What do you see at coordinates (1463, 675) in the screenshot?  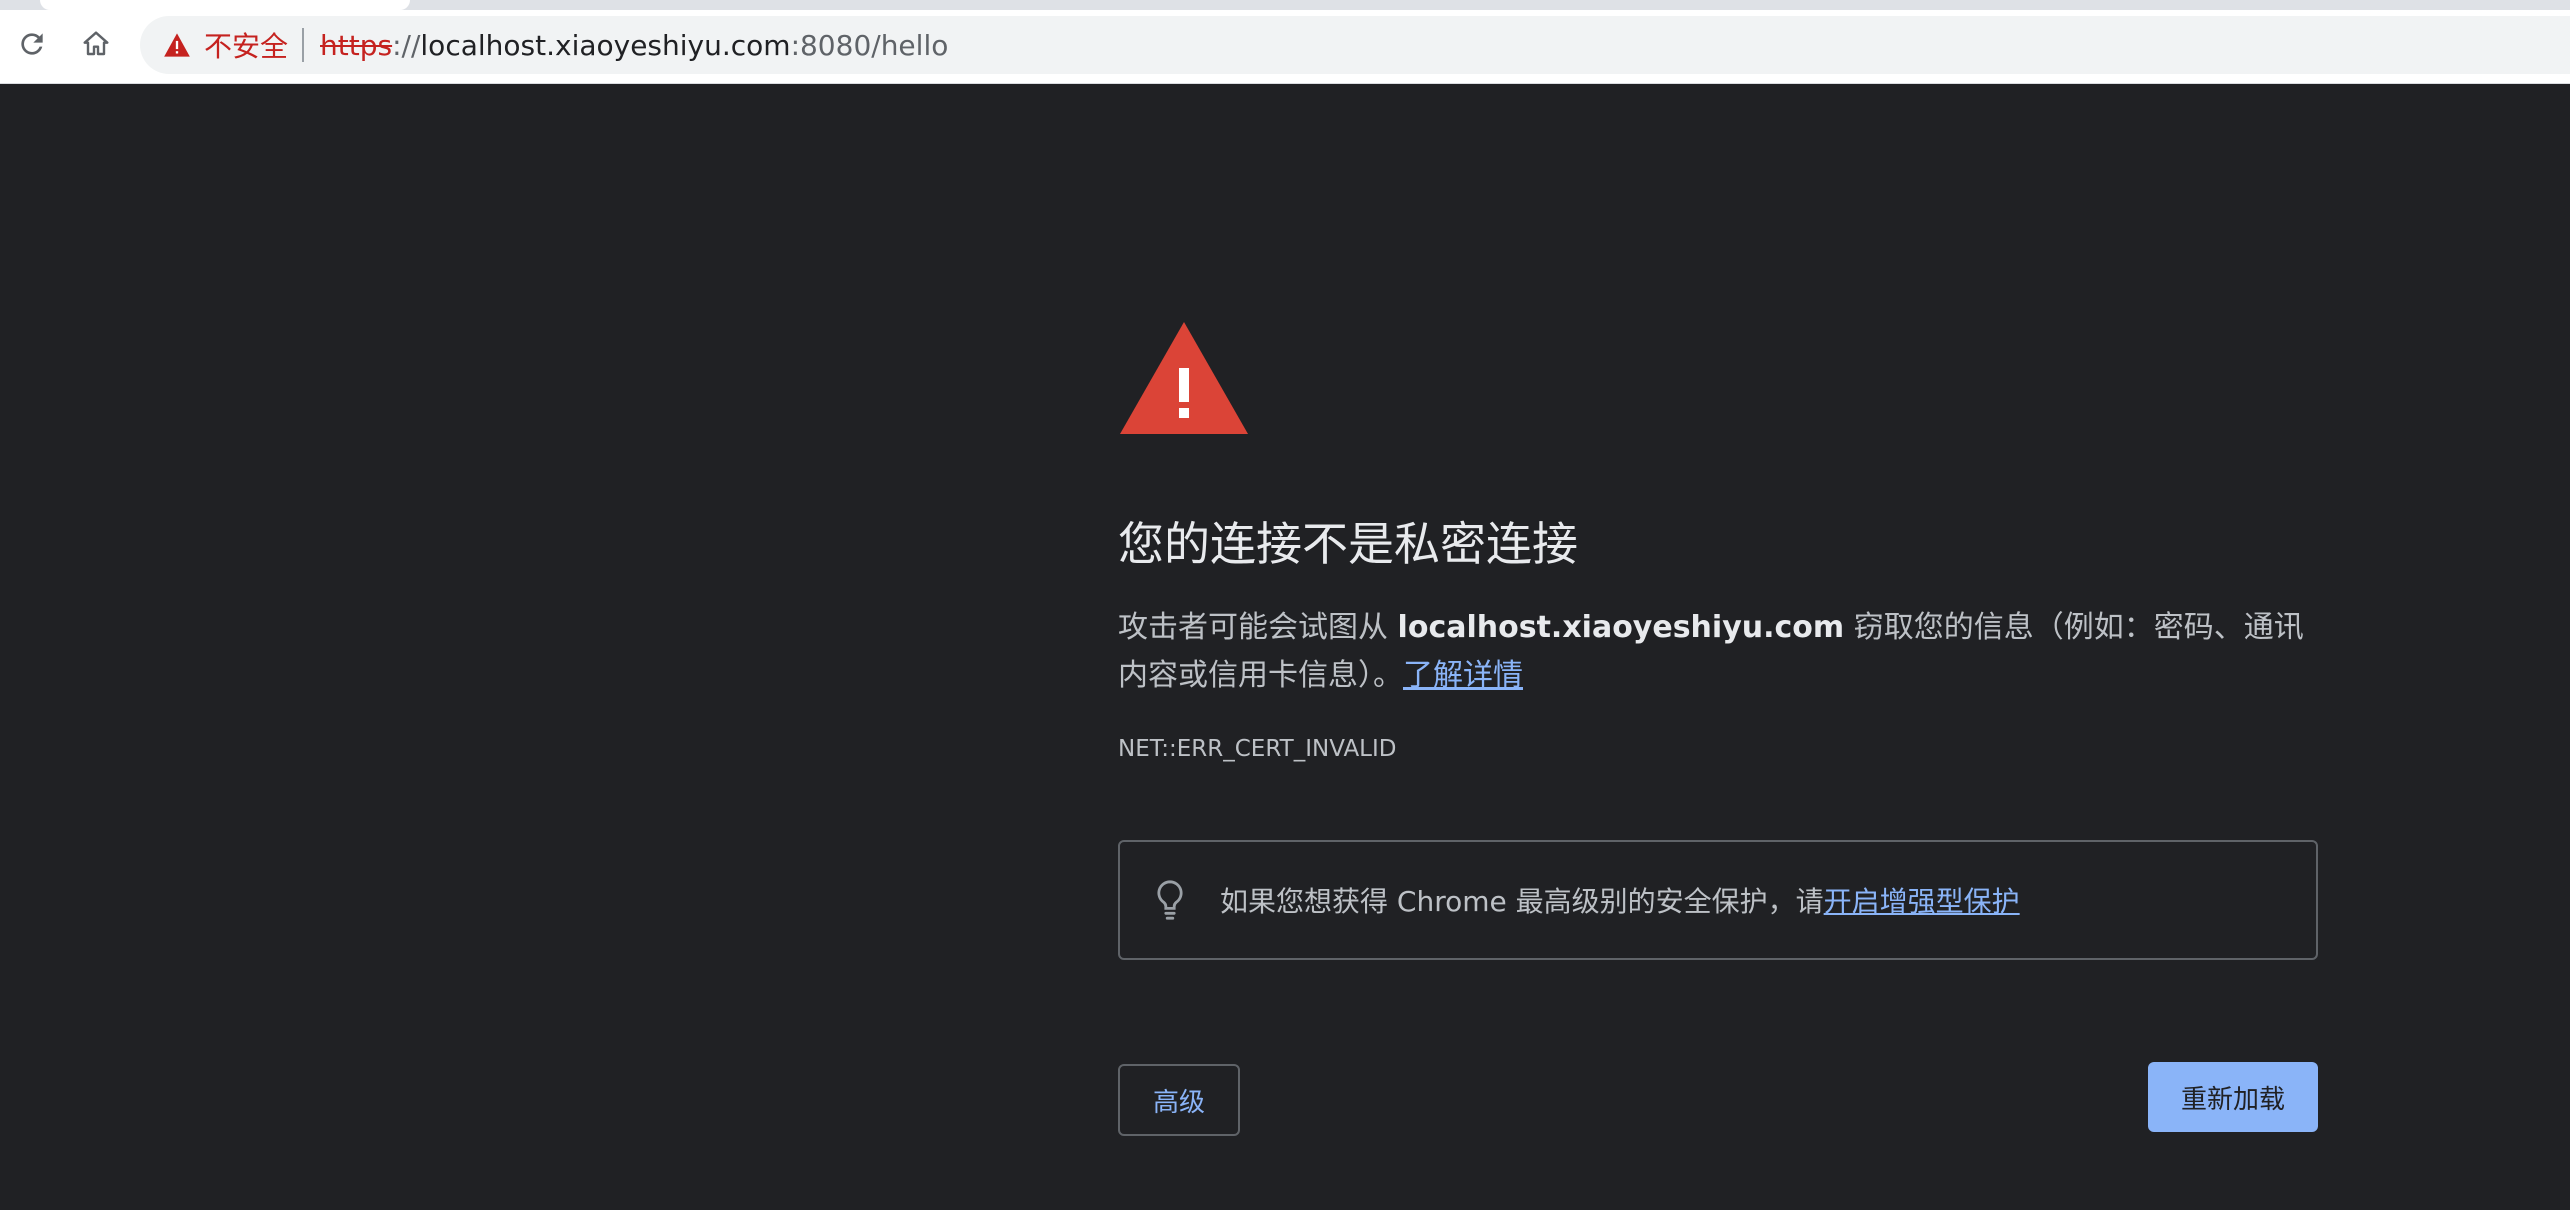 I see `learn-more-link: 了解详情` at bounding box center [1463, 675].